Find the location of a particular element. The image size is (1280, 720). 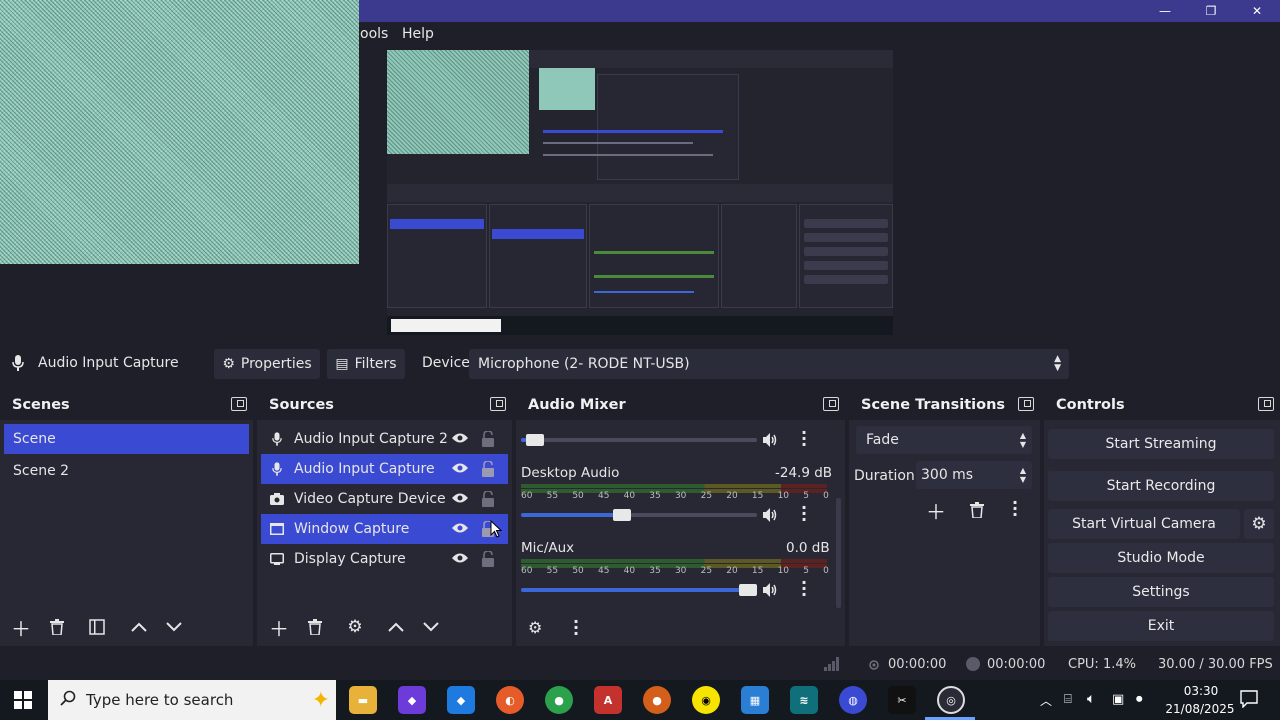

gear-icon: ⚙ is located at coordinates (355, 627).